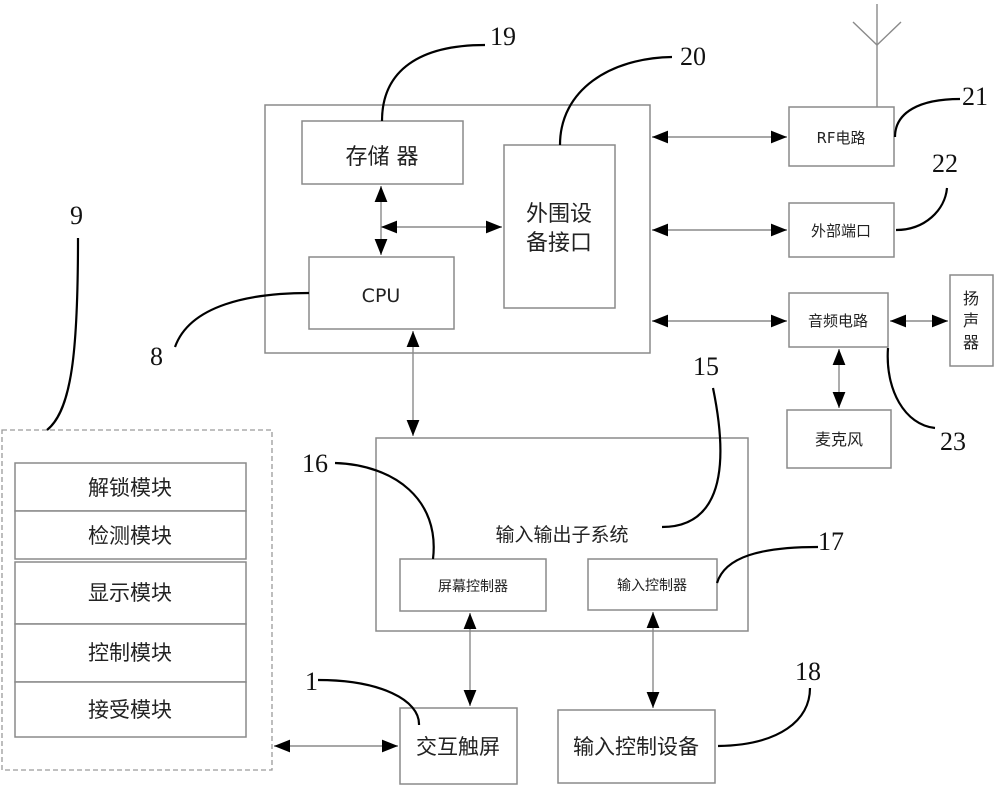  Describe the element at coordinates (971, 298) in the screenshot. I see `speaker-label-1: 扬` at that location.